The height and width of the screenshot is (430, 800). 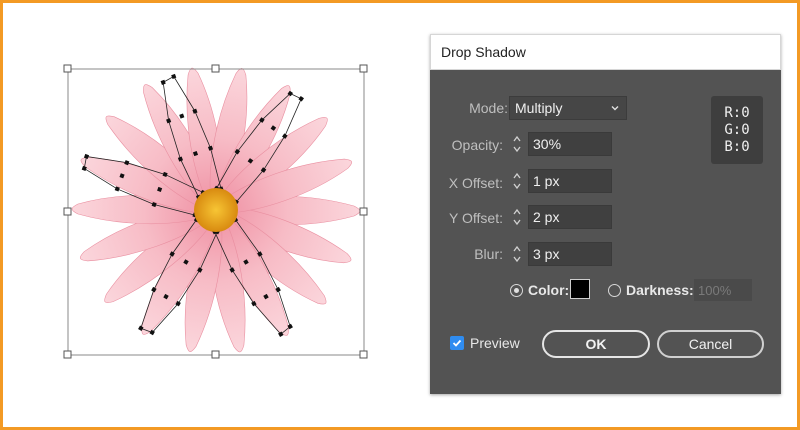 What do you see at coordinates (215, 354) in the screenshot?
I see `handle-bottom-center` at bounding box center [215, 354].